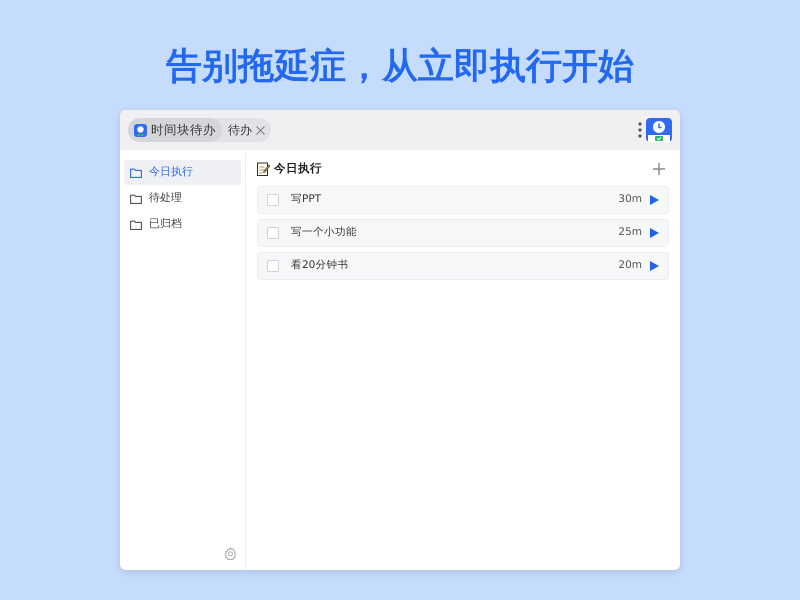 This screenshot has width=800, height=600. Describe the element at coordinates (319, 266) in the screenshot. I see `task-title: 看20分钟书` at that location.